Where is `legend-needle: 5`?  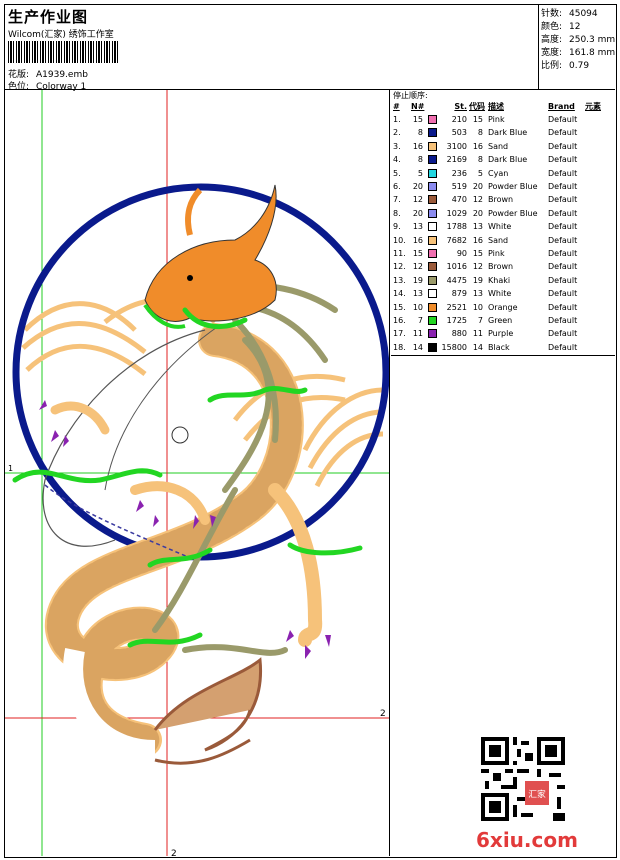 legend-needle: 5 is located at coordinates (420, 173).